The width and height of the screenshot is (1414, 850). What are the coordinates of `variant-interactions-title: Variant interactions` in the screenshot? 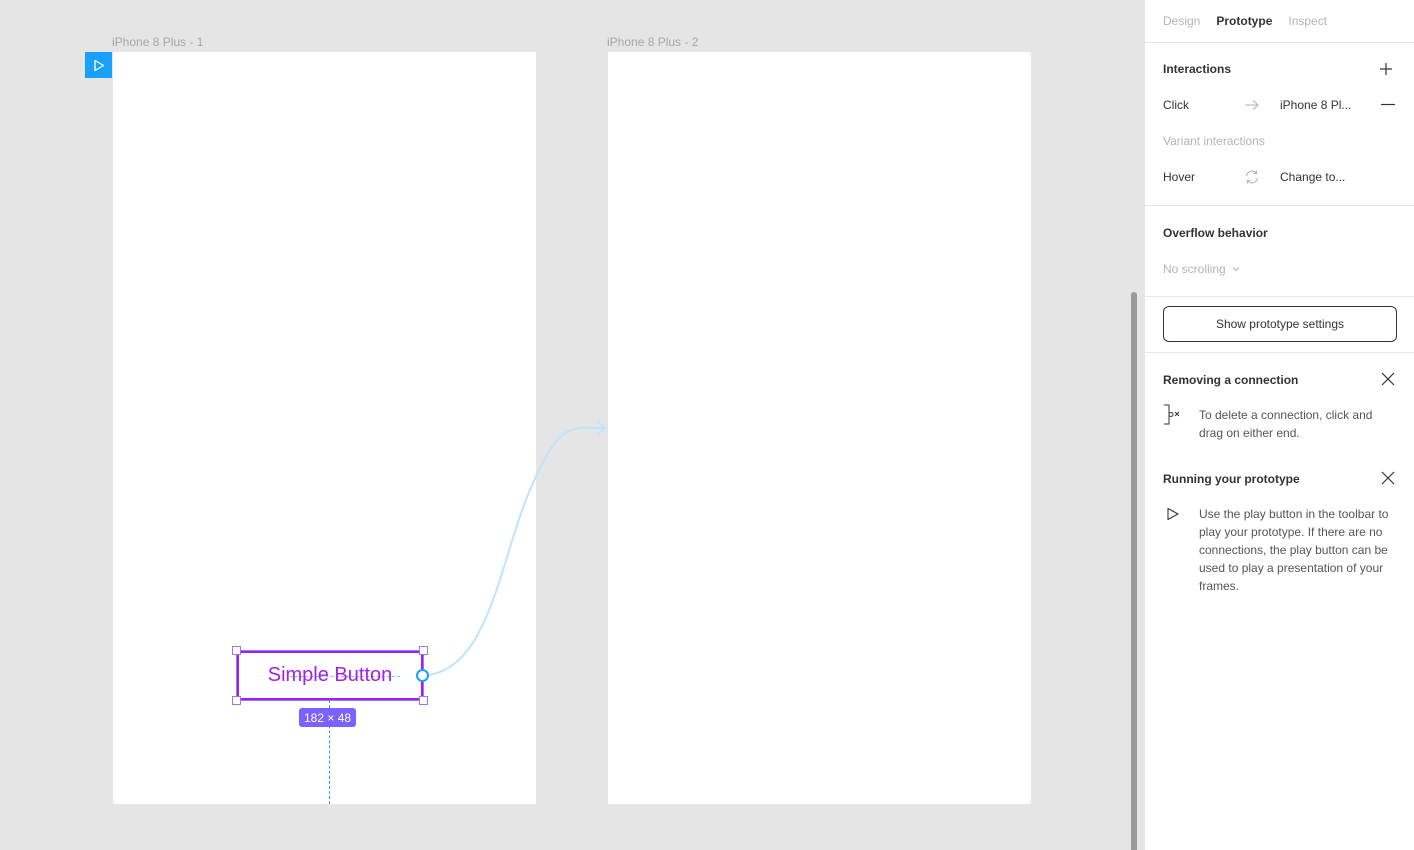 It's located at (1214, 141).